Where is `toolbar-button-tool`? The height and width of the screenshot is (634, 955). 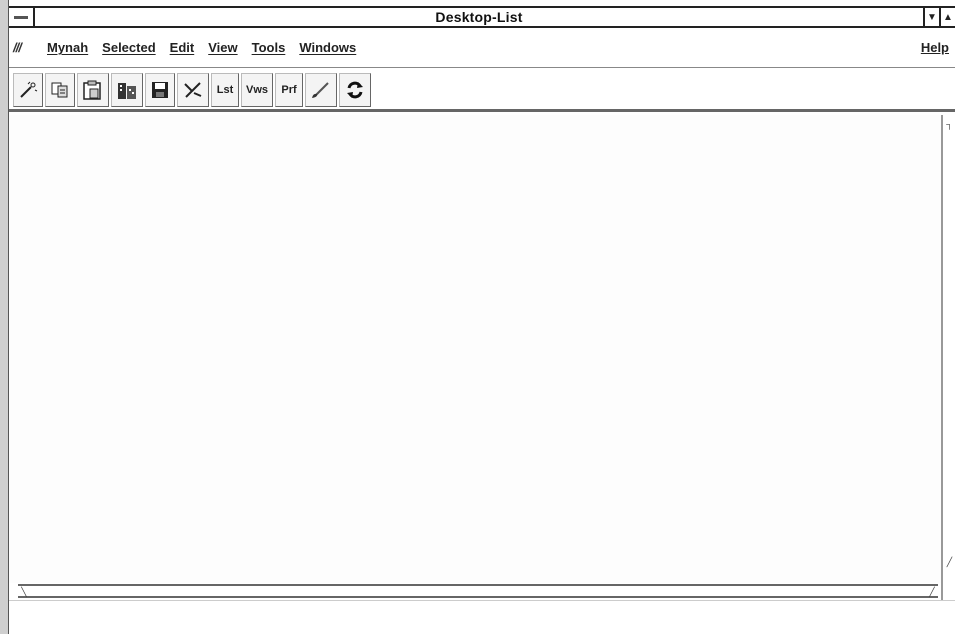
toolbar-button-tool is located at coordinates (193, 89).